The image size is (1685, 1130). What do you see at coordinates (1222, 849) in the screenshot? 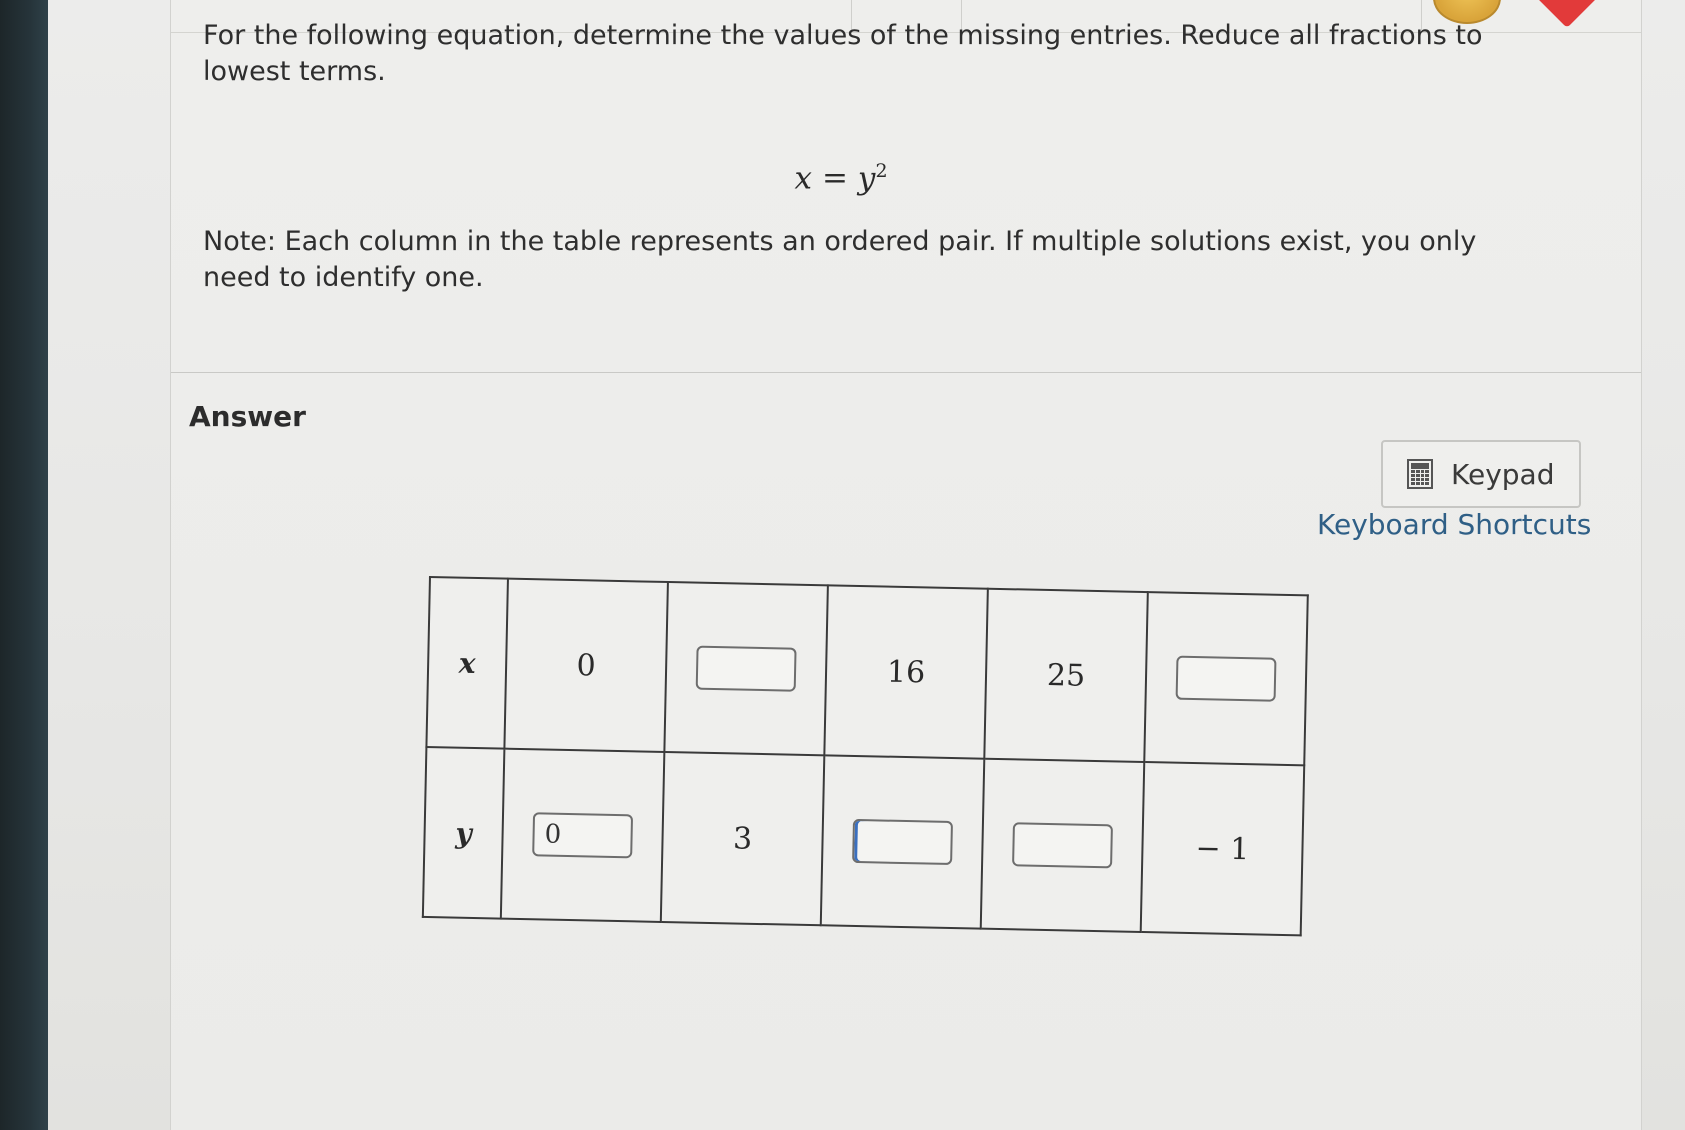
I see `table-cell: − 1` at bounding box center [1222, 849].